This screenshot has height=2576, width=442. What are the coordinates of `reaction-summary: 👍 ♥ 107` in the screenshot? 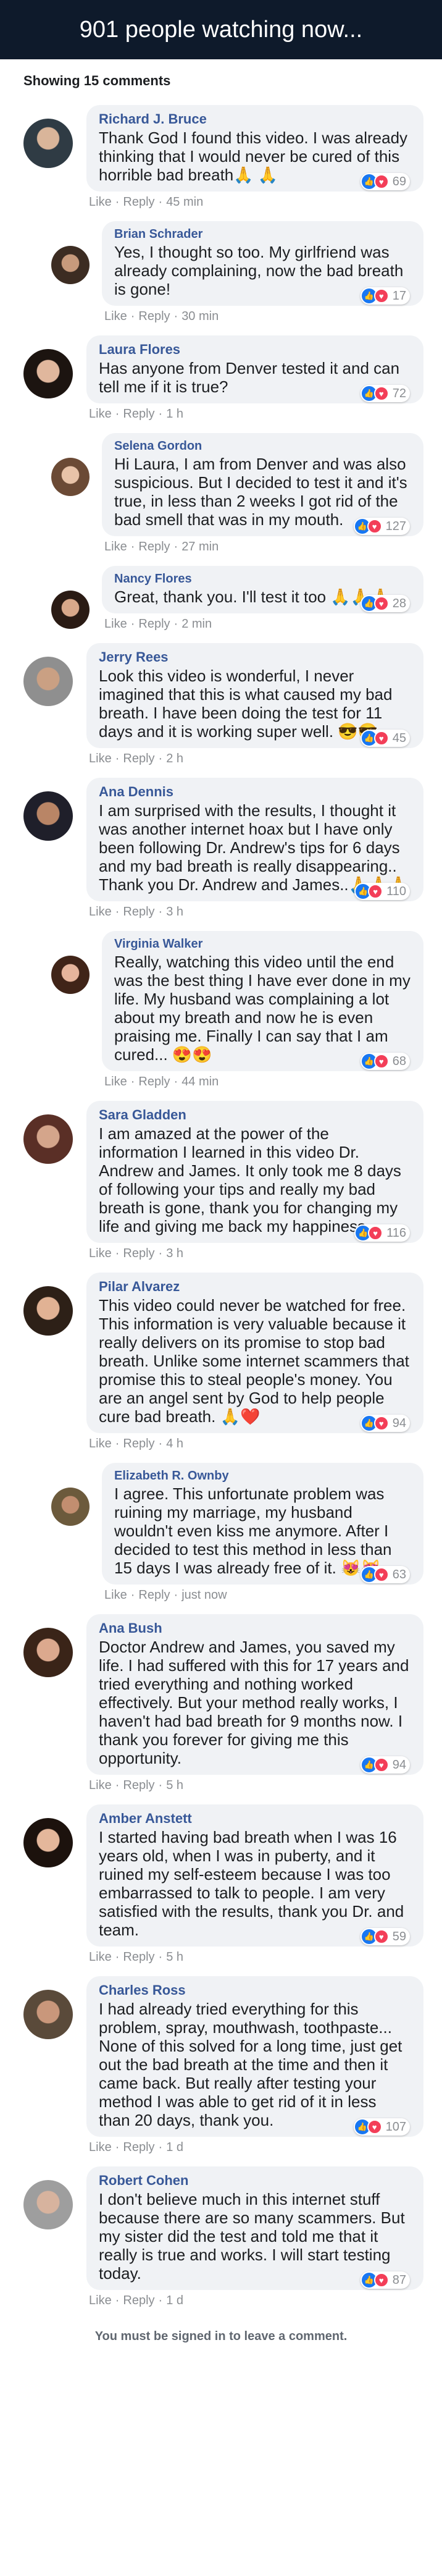 It's located at (382, 2127).